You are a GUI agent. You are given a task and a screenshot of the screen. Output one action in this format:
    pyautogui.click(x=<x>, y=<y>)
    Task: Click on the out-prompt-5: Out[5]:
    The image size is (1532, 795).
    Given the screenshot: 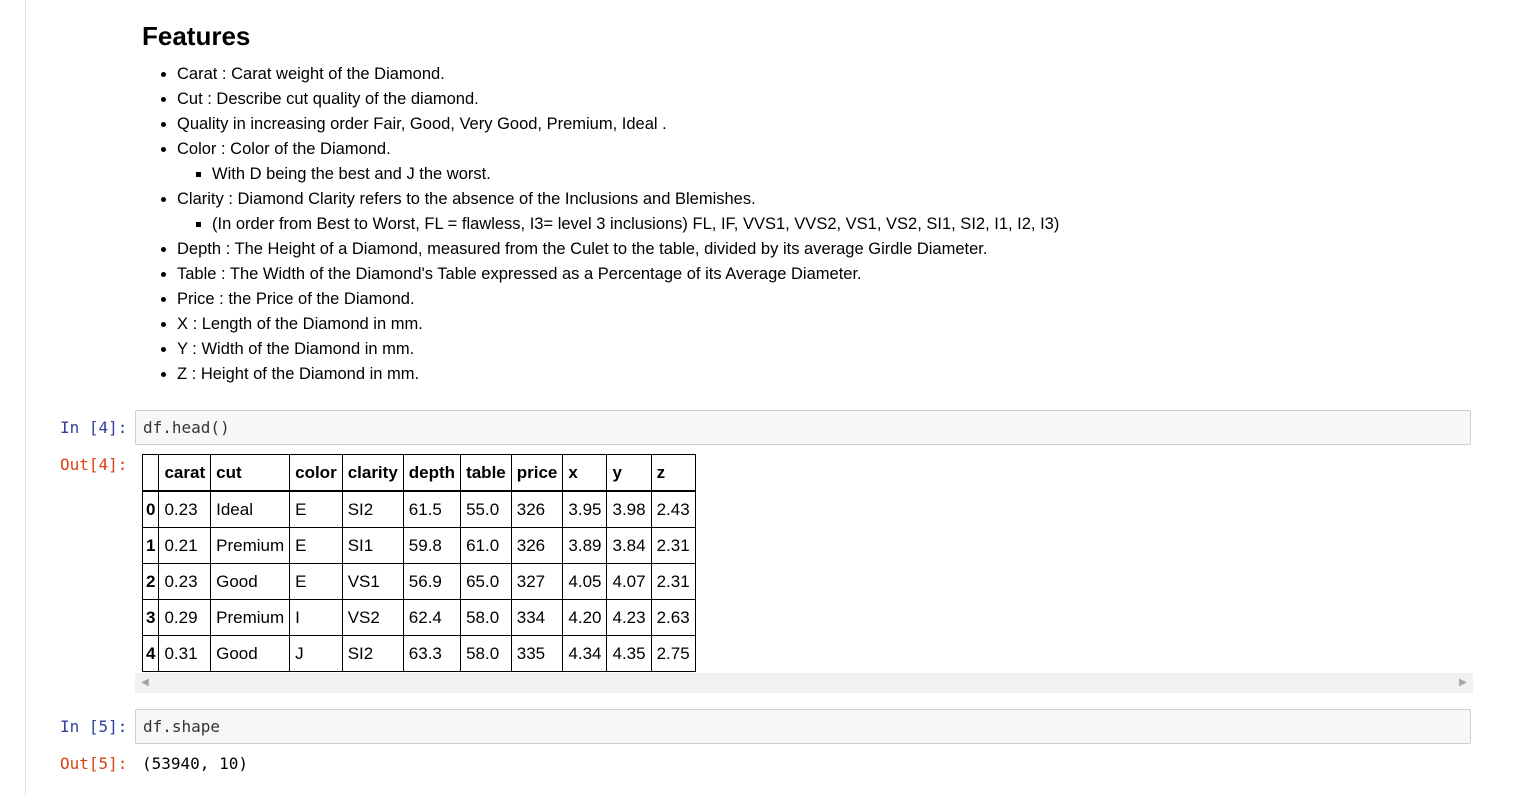 What is the action you would take?
    pyautogui.click(x=94, y=763)
    